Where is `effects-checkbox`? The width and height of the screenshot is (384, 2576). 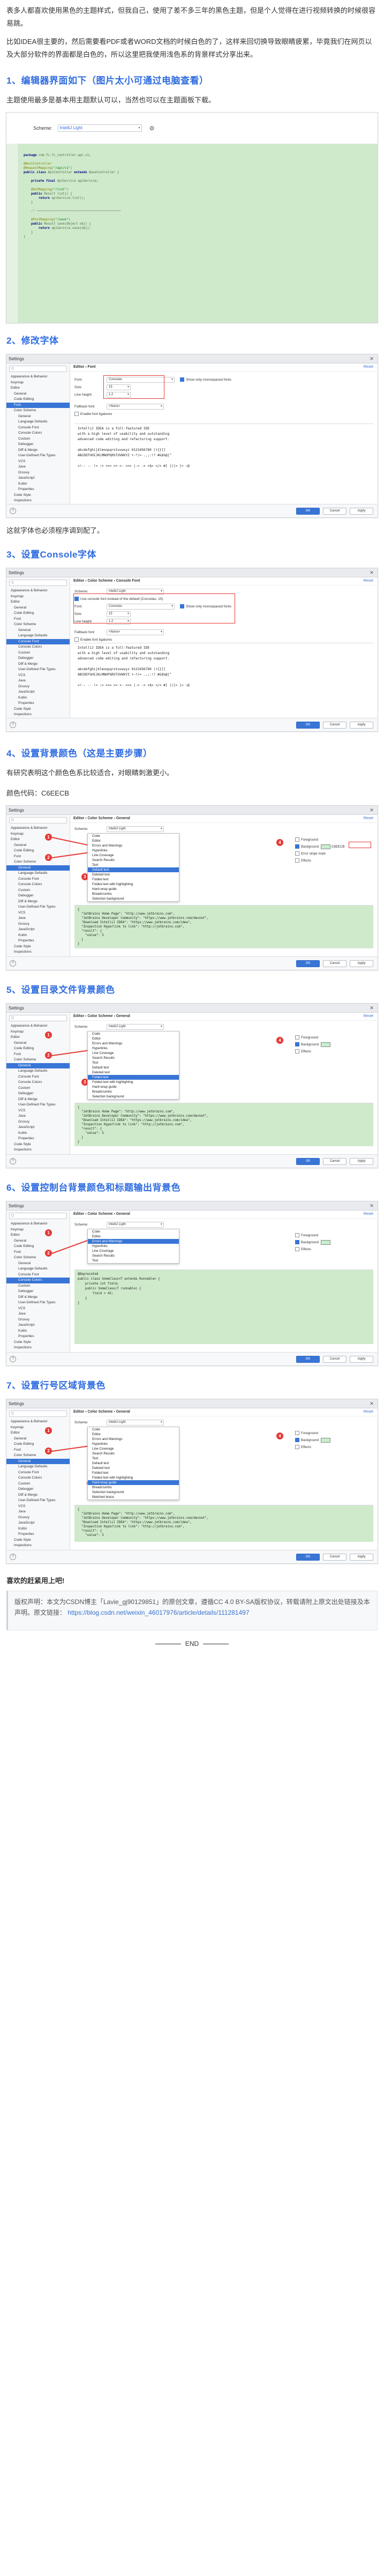
effects-checkbox is located at coordinates (297, 1448).